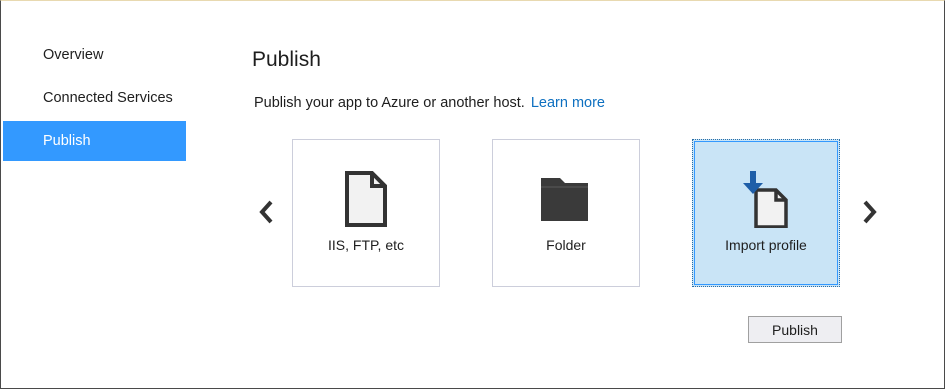 The width and height of the screenshot is (945, 389). I want to click on target-tile-iis-ftp: IIS, FTP, etc, so click(366, 213).